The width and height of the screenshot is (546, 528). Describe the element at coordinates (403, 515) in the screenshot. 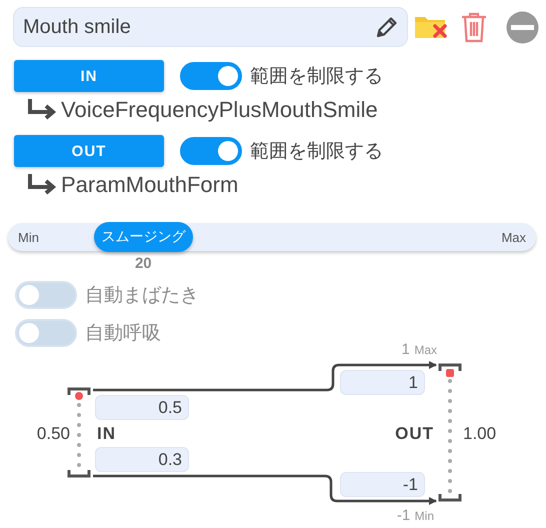

I see `min-value: -1` at that location.